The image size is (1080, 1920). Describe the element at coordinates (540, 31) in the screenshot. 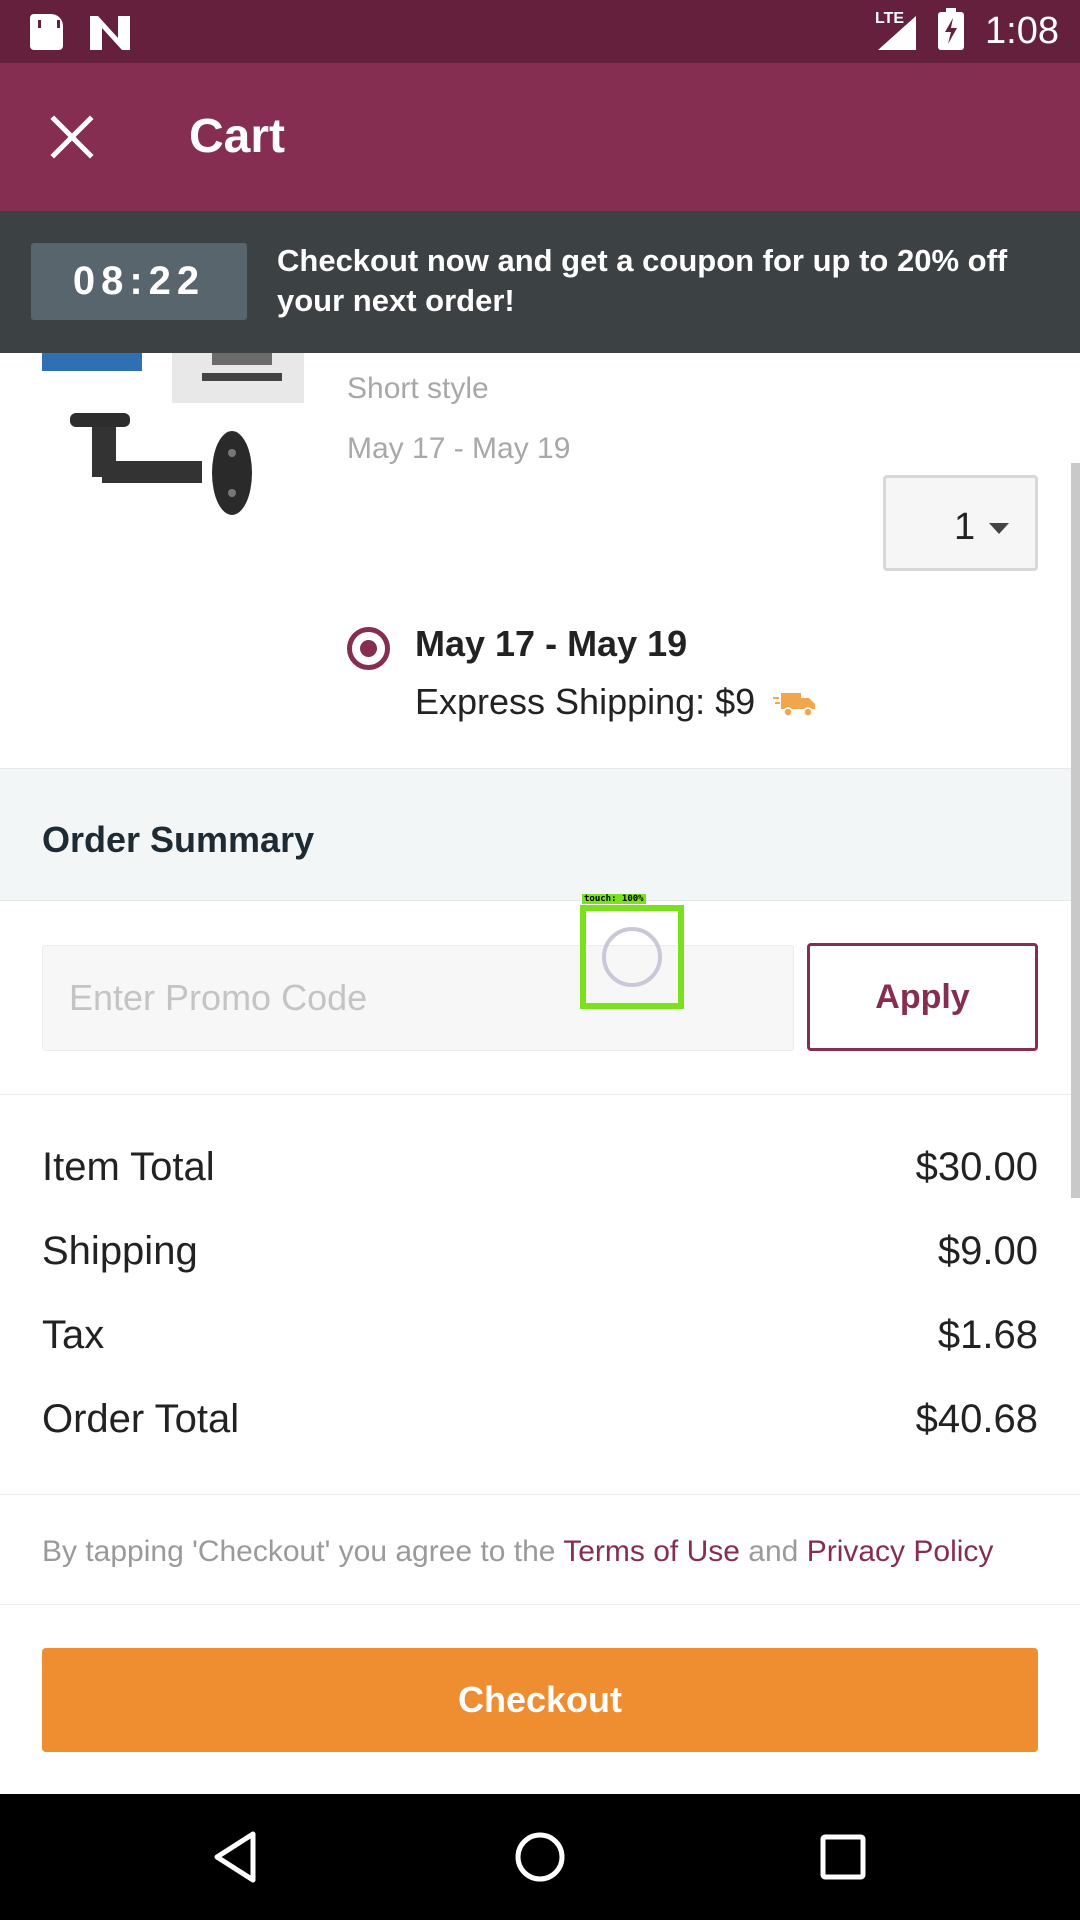

I see `status-bar: LTE 1:08` at that location.